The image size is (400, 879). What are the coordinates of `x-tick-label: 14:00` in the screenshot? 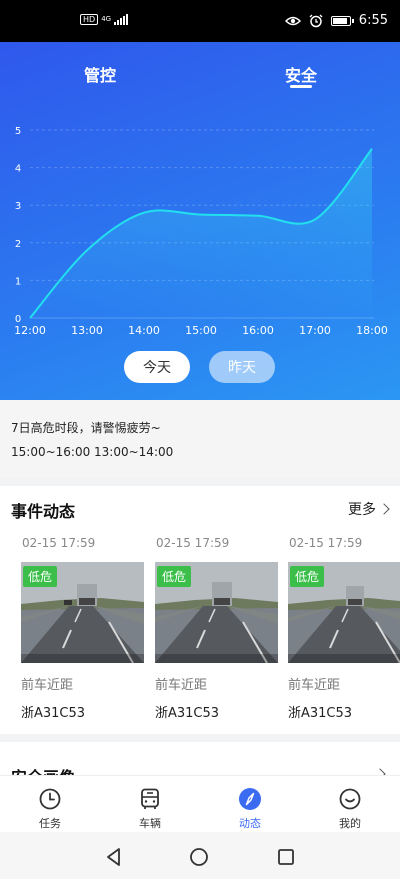 It's located at (144, 330).